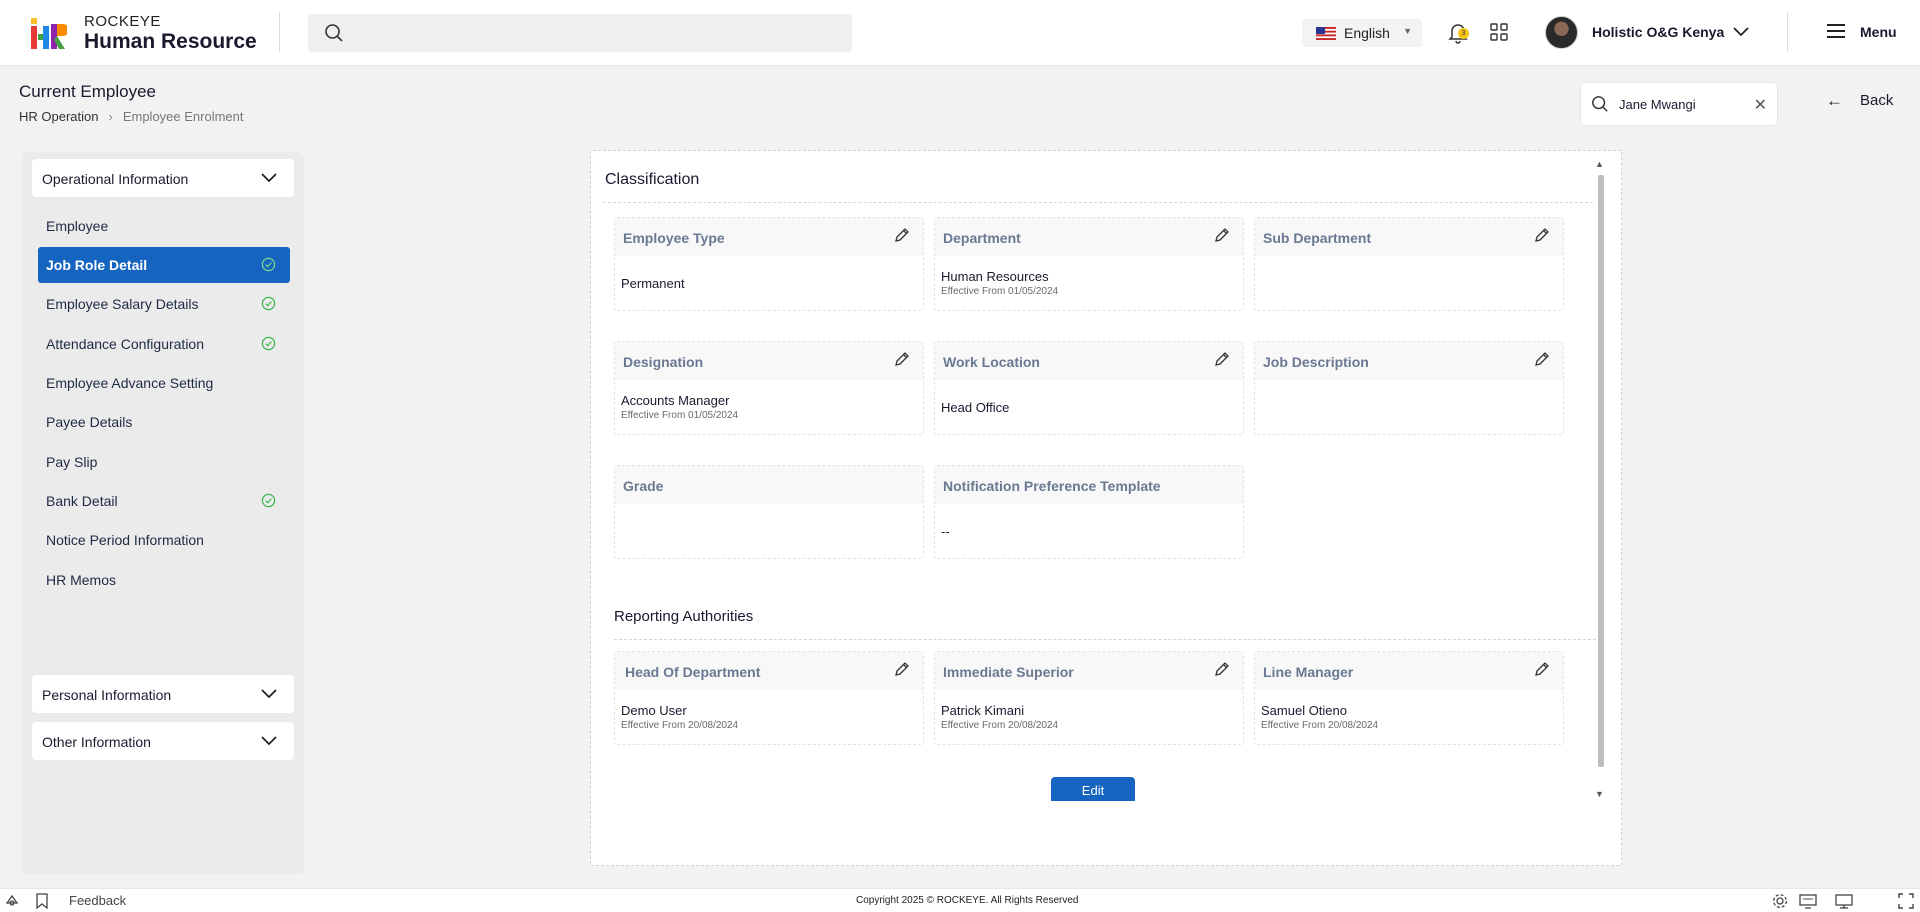 The width and height of the screenshot is (1920, 912). What do you see at coordinates (1658, 32) in the screenshot?
I see `org-name: Holistic O&G Kenya` at bounding box center [1658, 32].